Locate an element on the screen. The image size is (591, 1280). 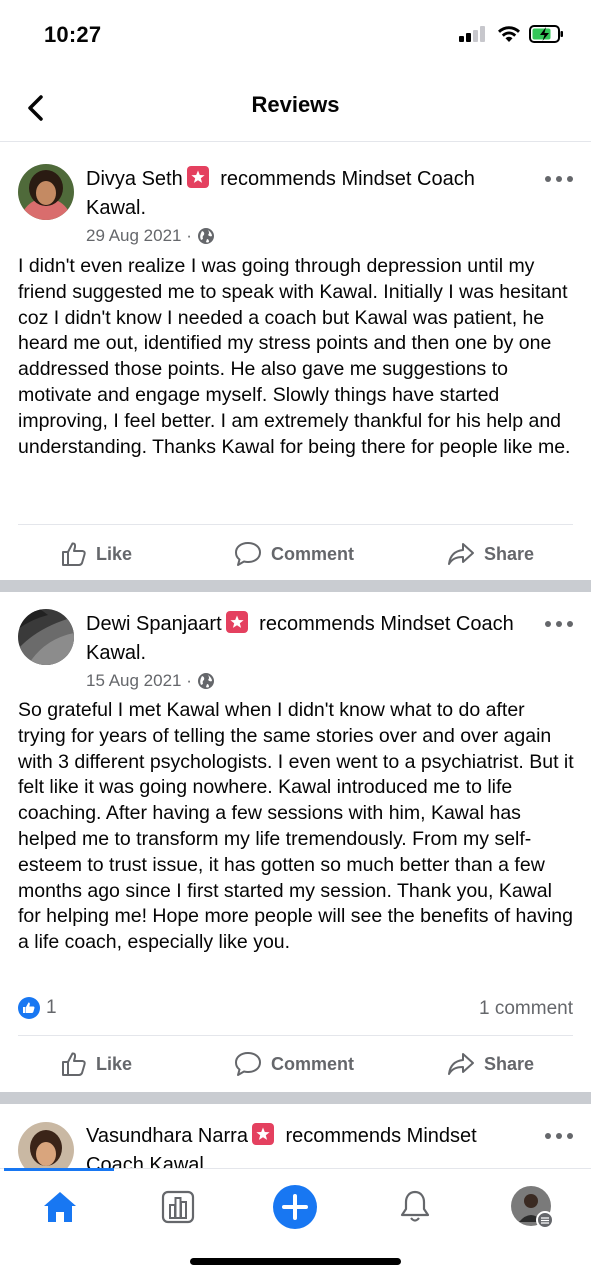
tab-create is located at coordinates (295, 1207).